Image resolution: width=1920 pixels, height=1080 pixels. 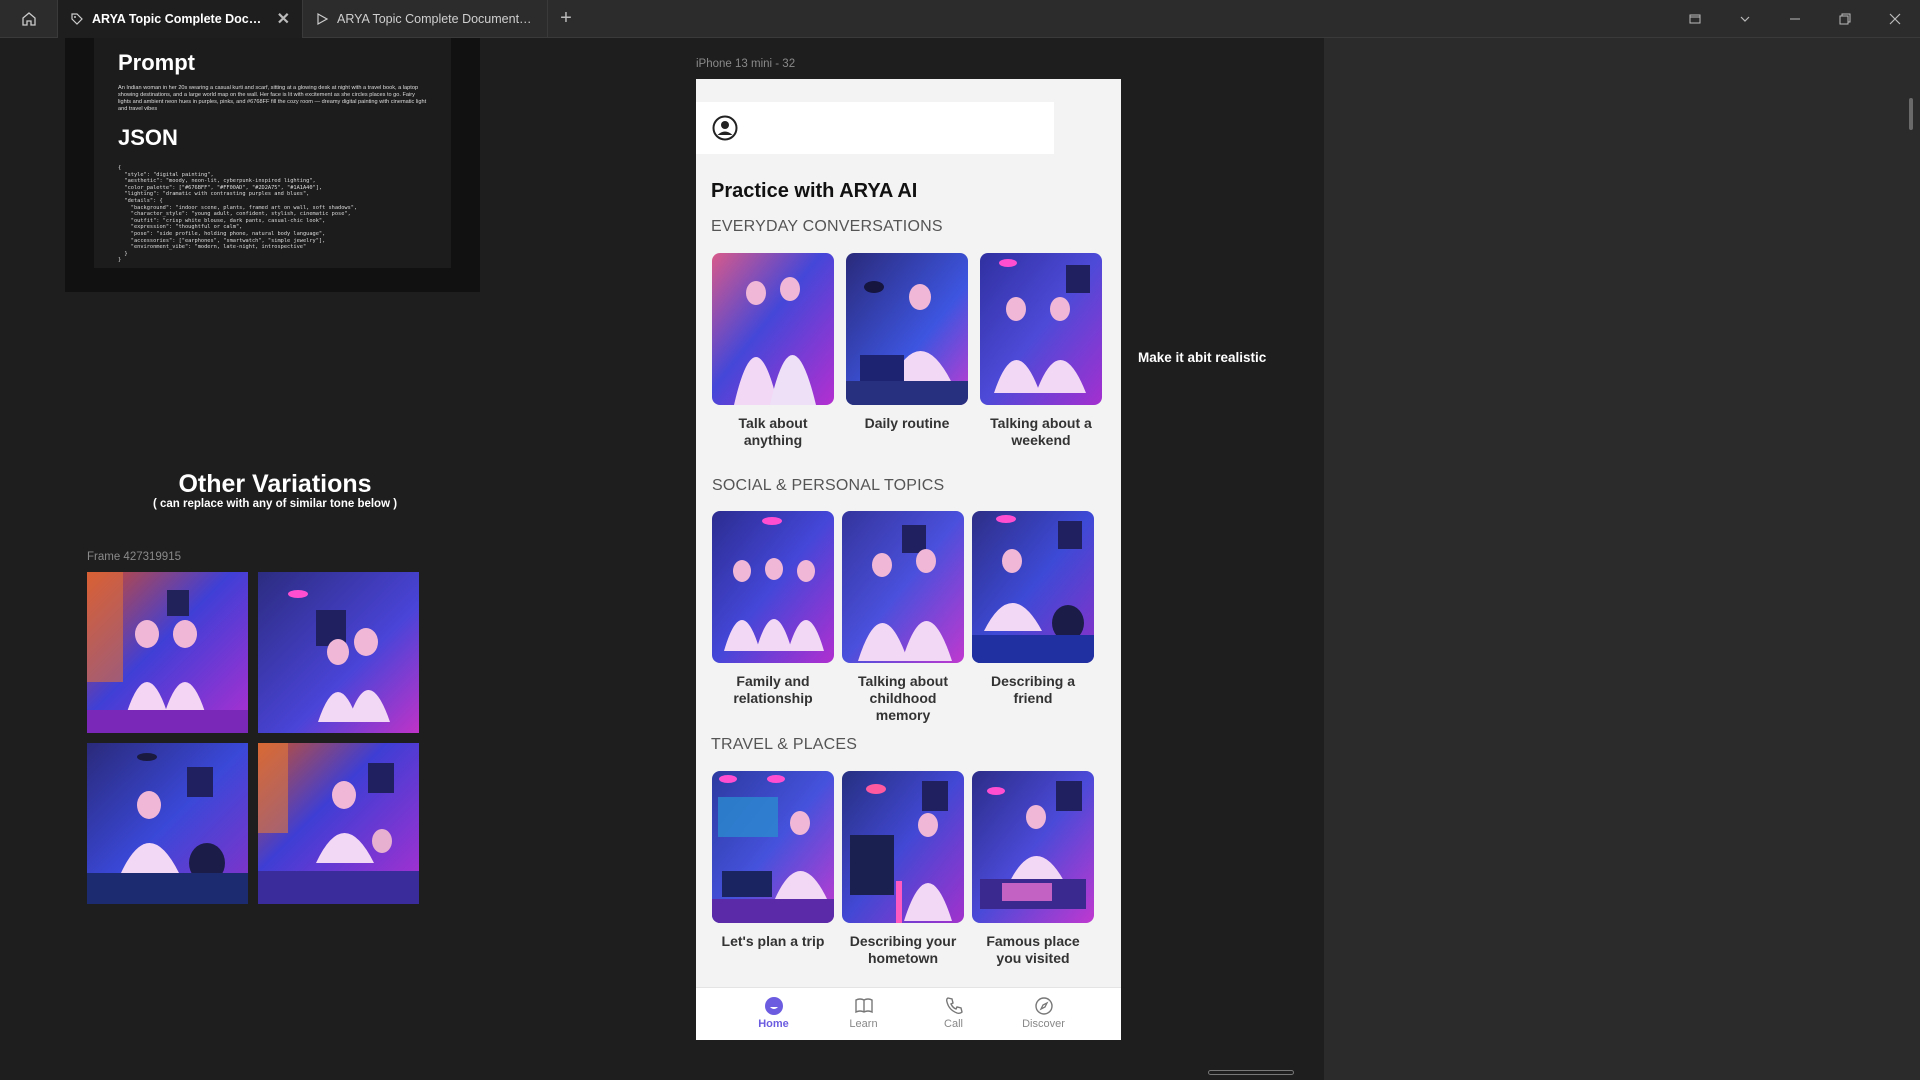 I want to click on topic-card: Describing a friend, so click(x=1033, y=609).